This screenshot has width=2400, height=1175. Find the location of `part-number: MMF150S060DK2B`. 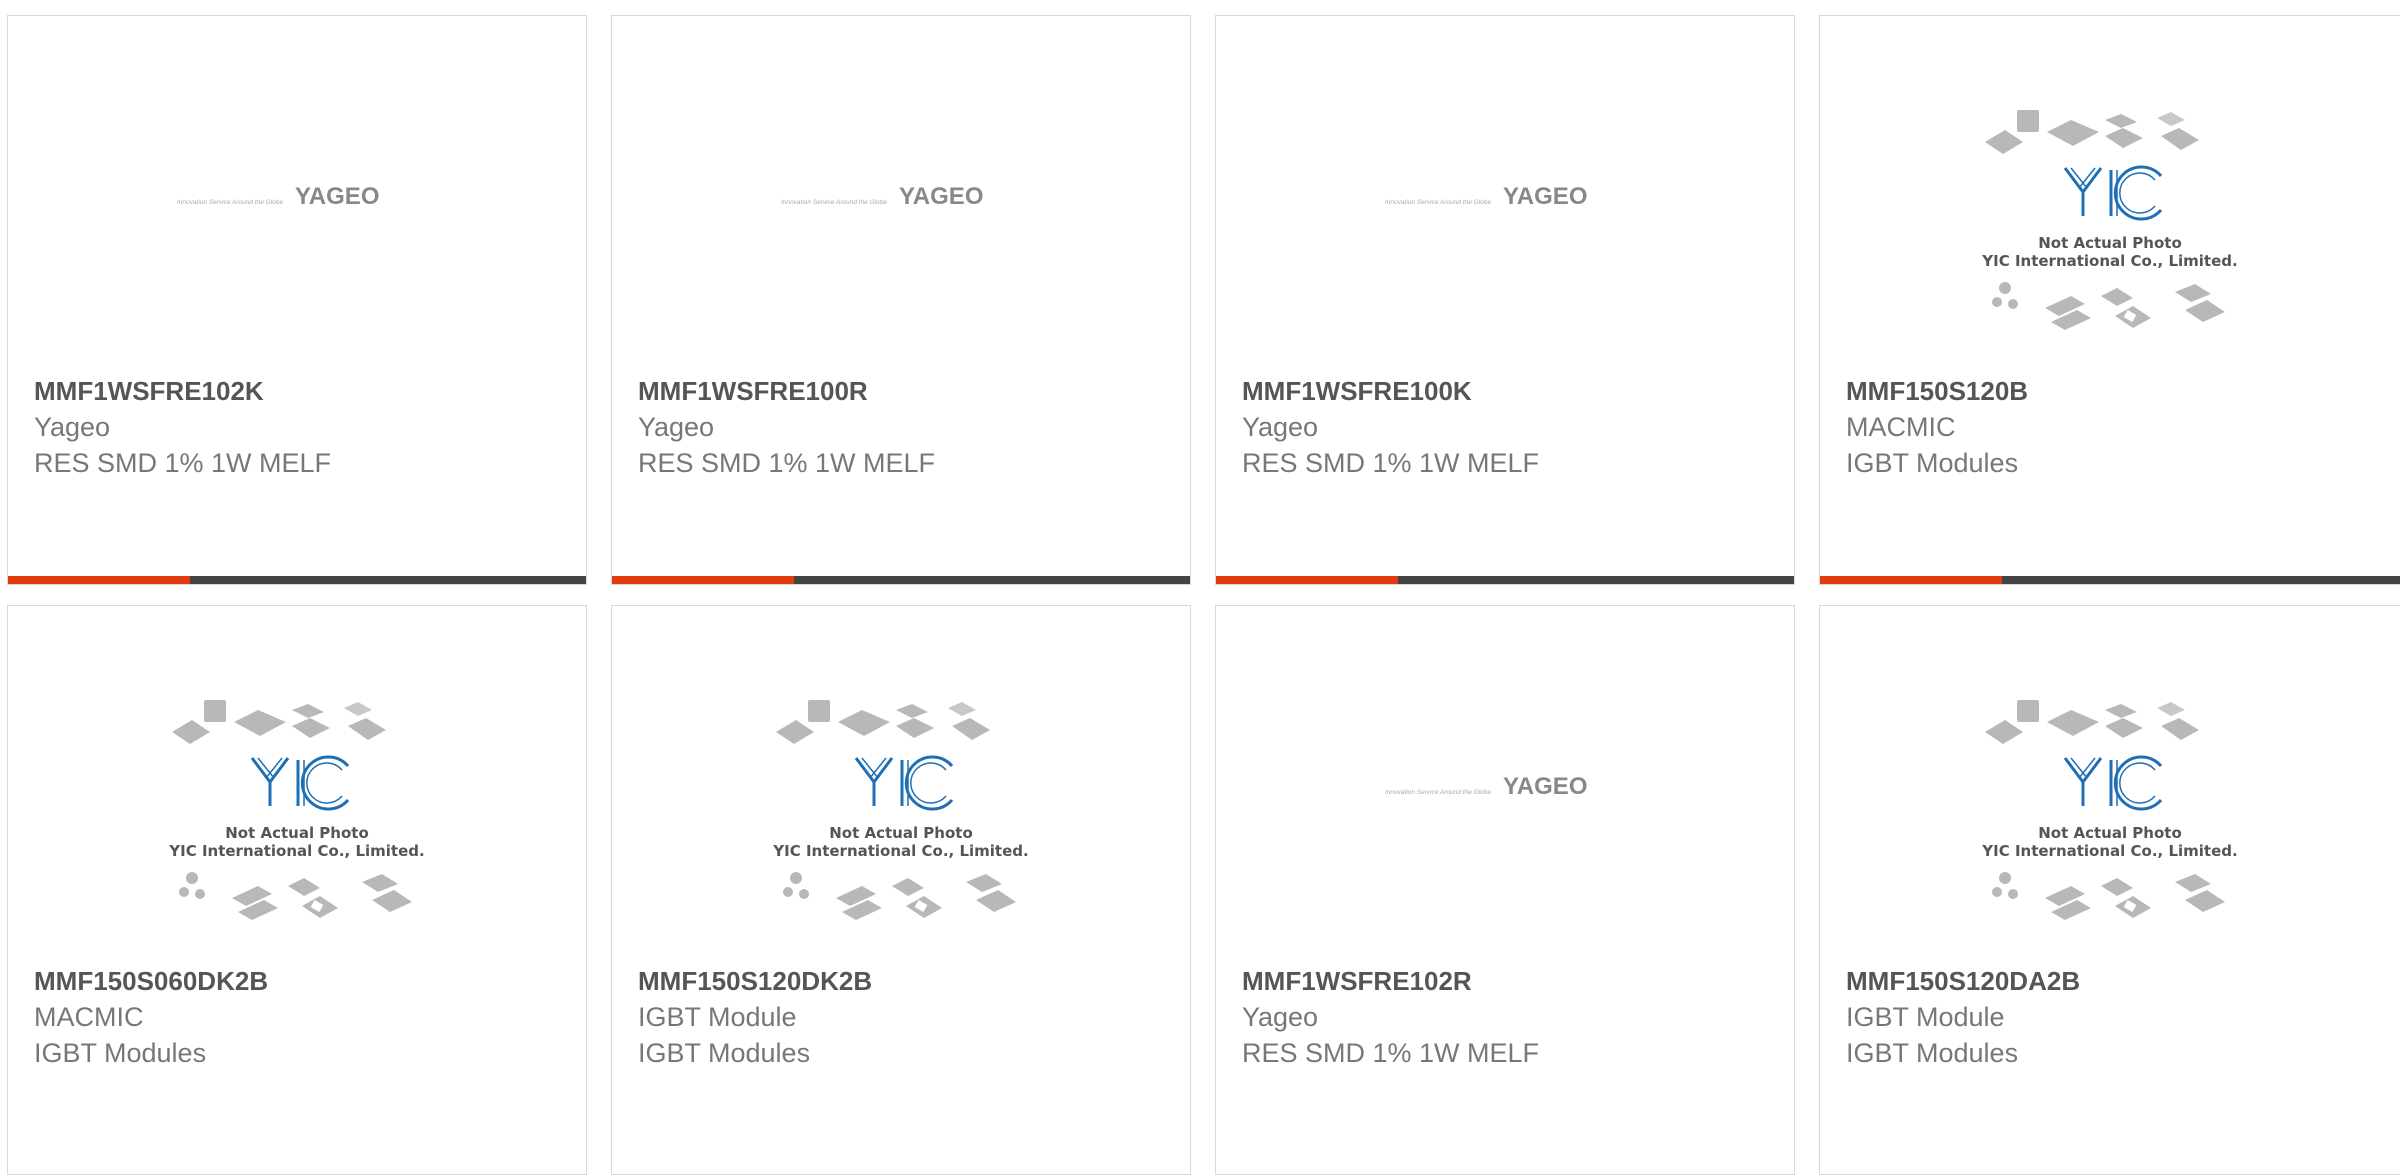

part-number: MMF150S060DK2B is located at coordinates (151, 981).